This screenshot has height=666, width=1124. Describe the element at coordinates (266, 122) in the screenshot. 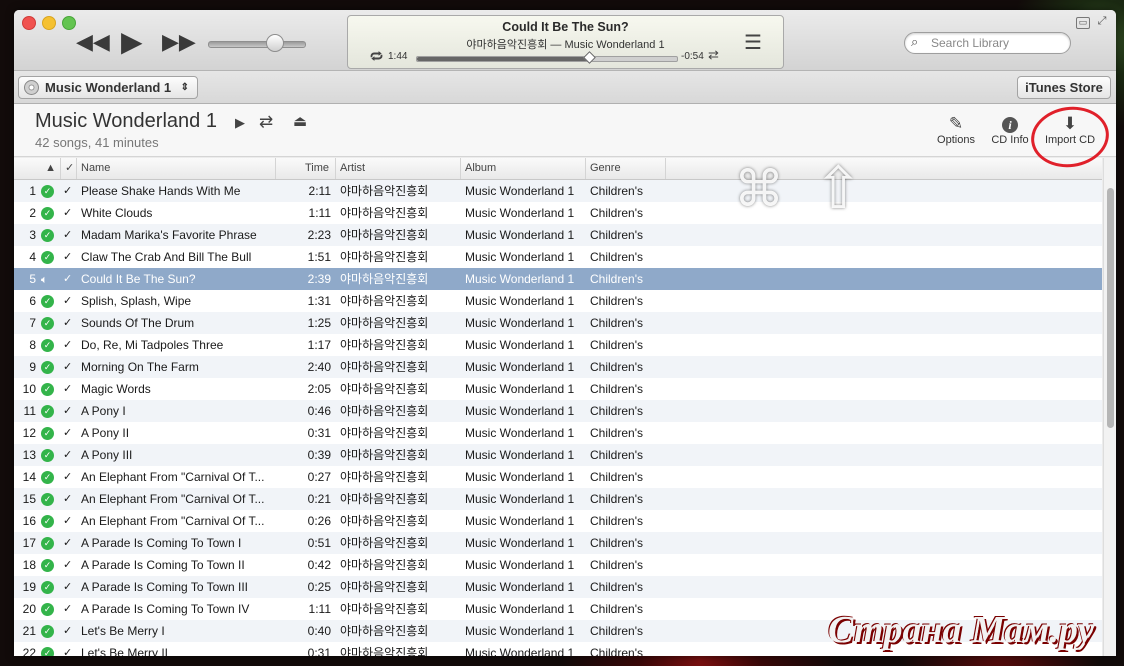

I see `shuffle-album-icon: ⇄` at that location.